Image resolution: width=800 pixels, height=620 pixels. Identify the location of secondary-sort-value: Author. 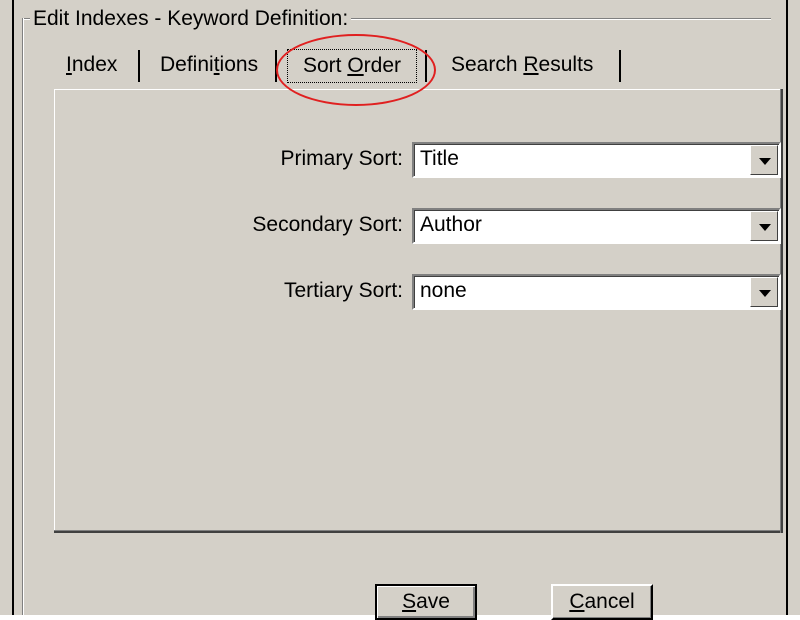
(451, 224).